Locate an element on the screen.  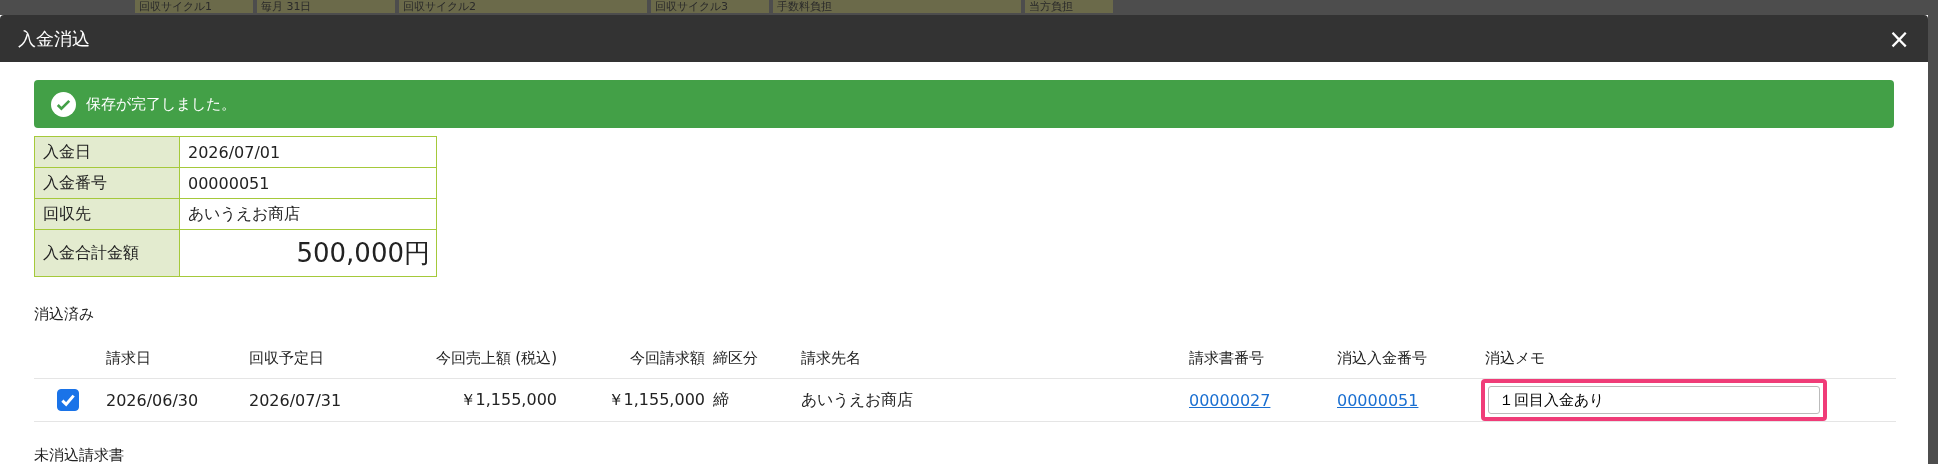
background-label: 回収サイクル2 is located at coordinates (523, 6).